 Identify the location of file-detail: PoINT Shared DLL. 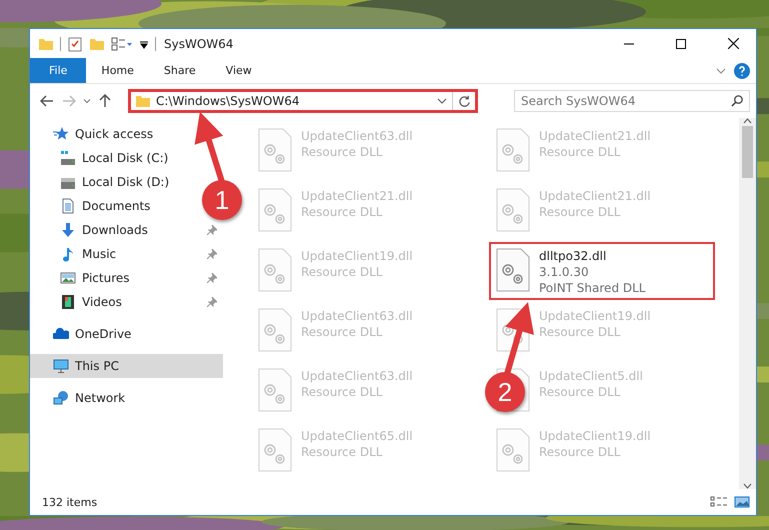
(592, 288).